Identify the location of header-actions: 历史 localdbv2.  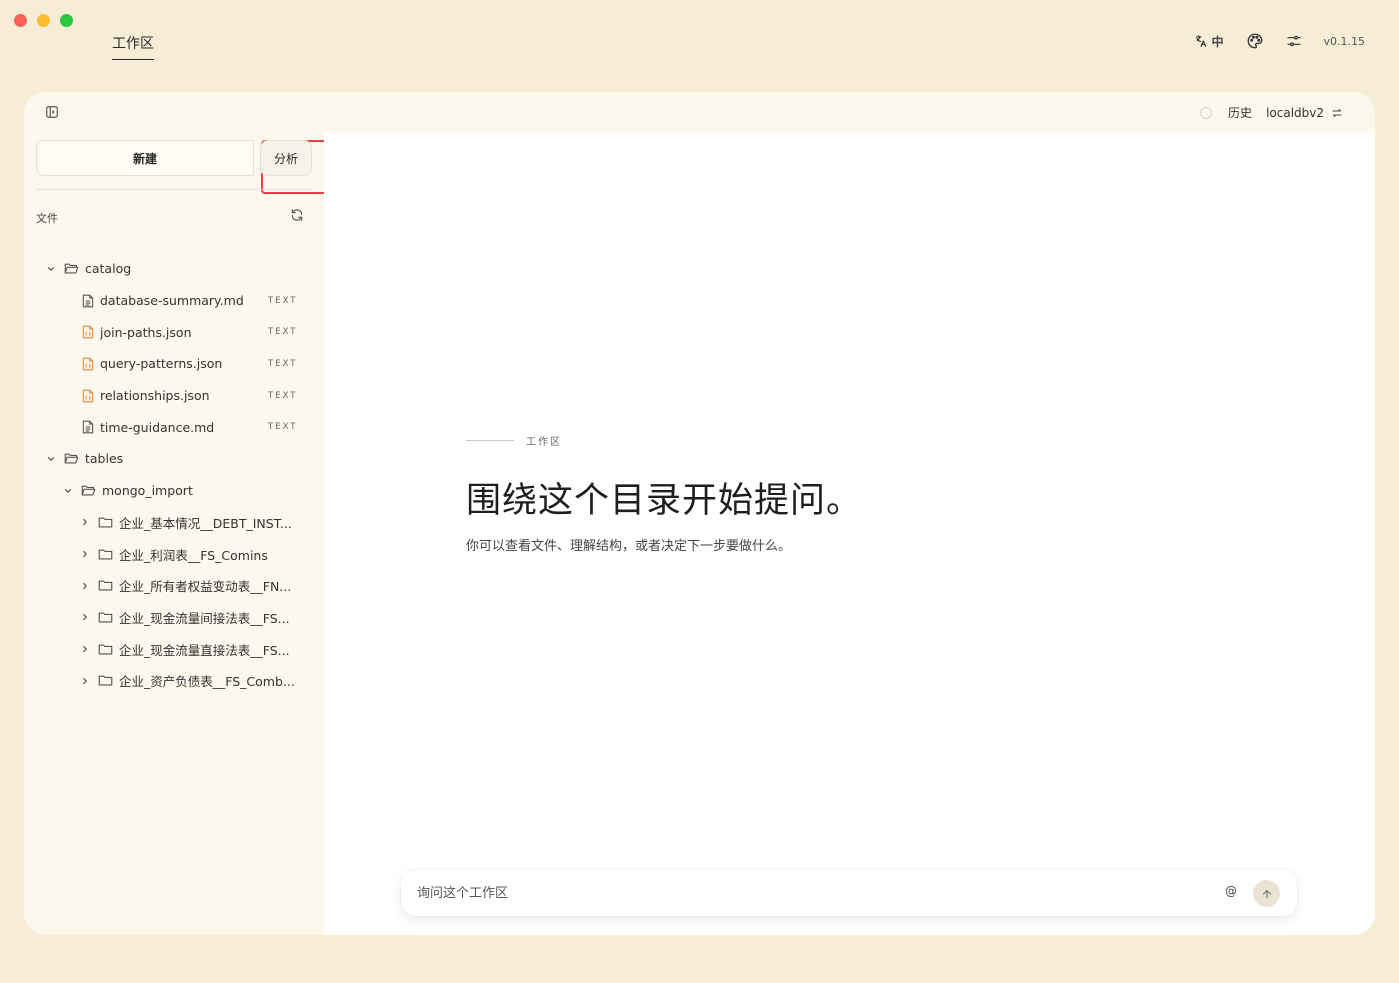
(1271, 112).